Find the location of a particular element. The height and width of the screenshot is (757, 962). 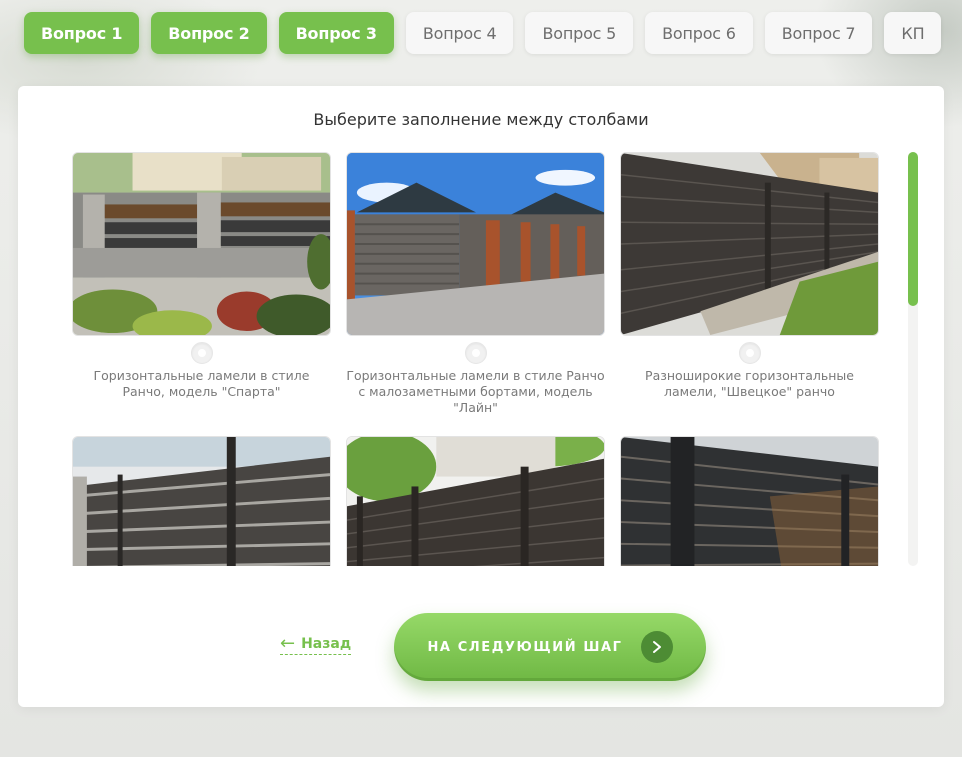

tab-question-1: Вопрос 1 is located at coordinates (82, 33).